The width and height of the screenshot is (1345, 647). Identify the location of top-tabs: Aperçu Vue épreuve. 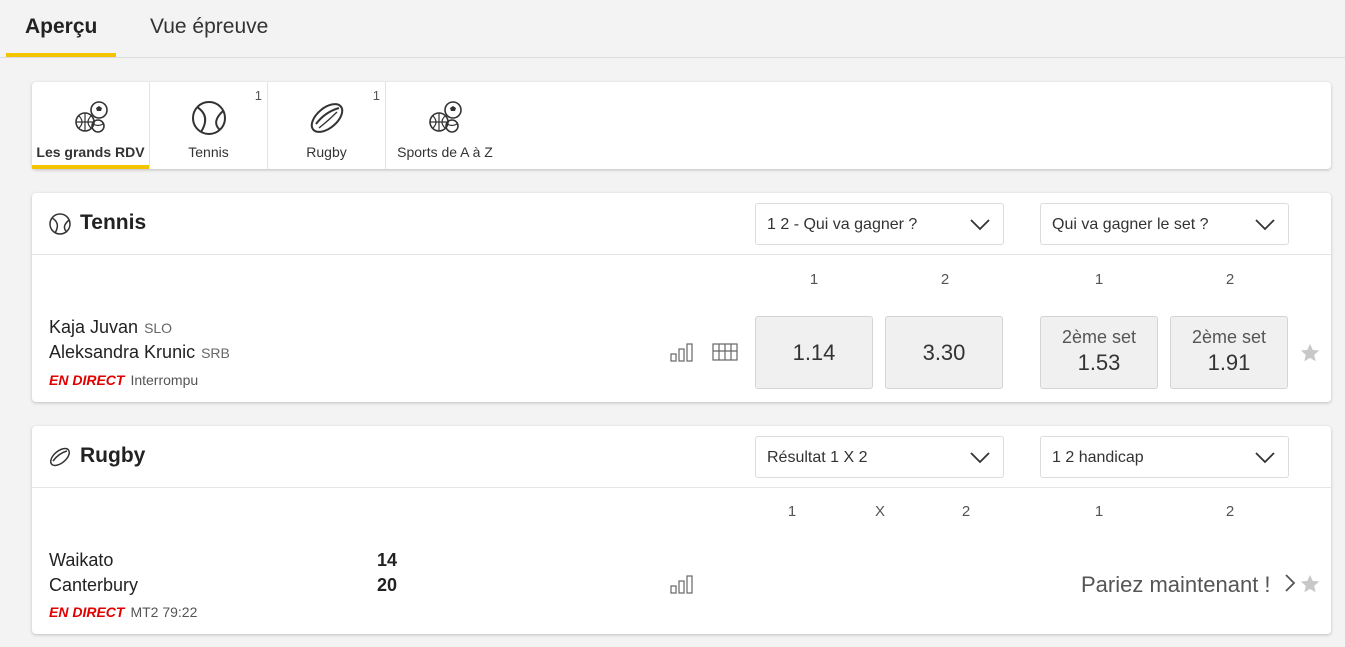
(672, 29).